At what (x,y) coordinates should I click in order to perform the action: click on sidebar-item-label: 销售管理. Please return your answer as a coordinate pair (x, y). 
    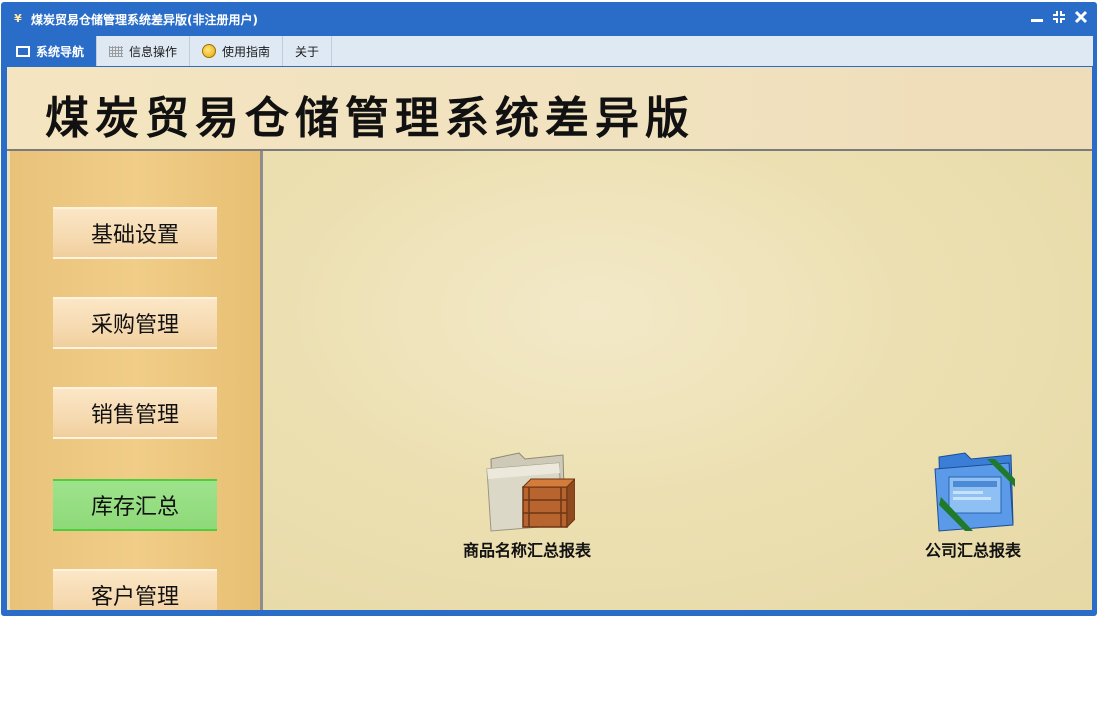
    Looking at the image, I should click on (134, 415).